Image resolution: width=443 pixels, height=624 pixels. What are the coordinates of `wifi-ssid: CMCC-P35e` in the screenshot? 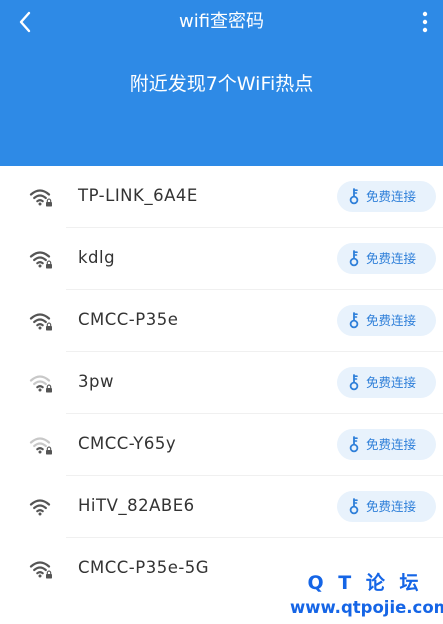 It's located at (128, 319).